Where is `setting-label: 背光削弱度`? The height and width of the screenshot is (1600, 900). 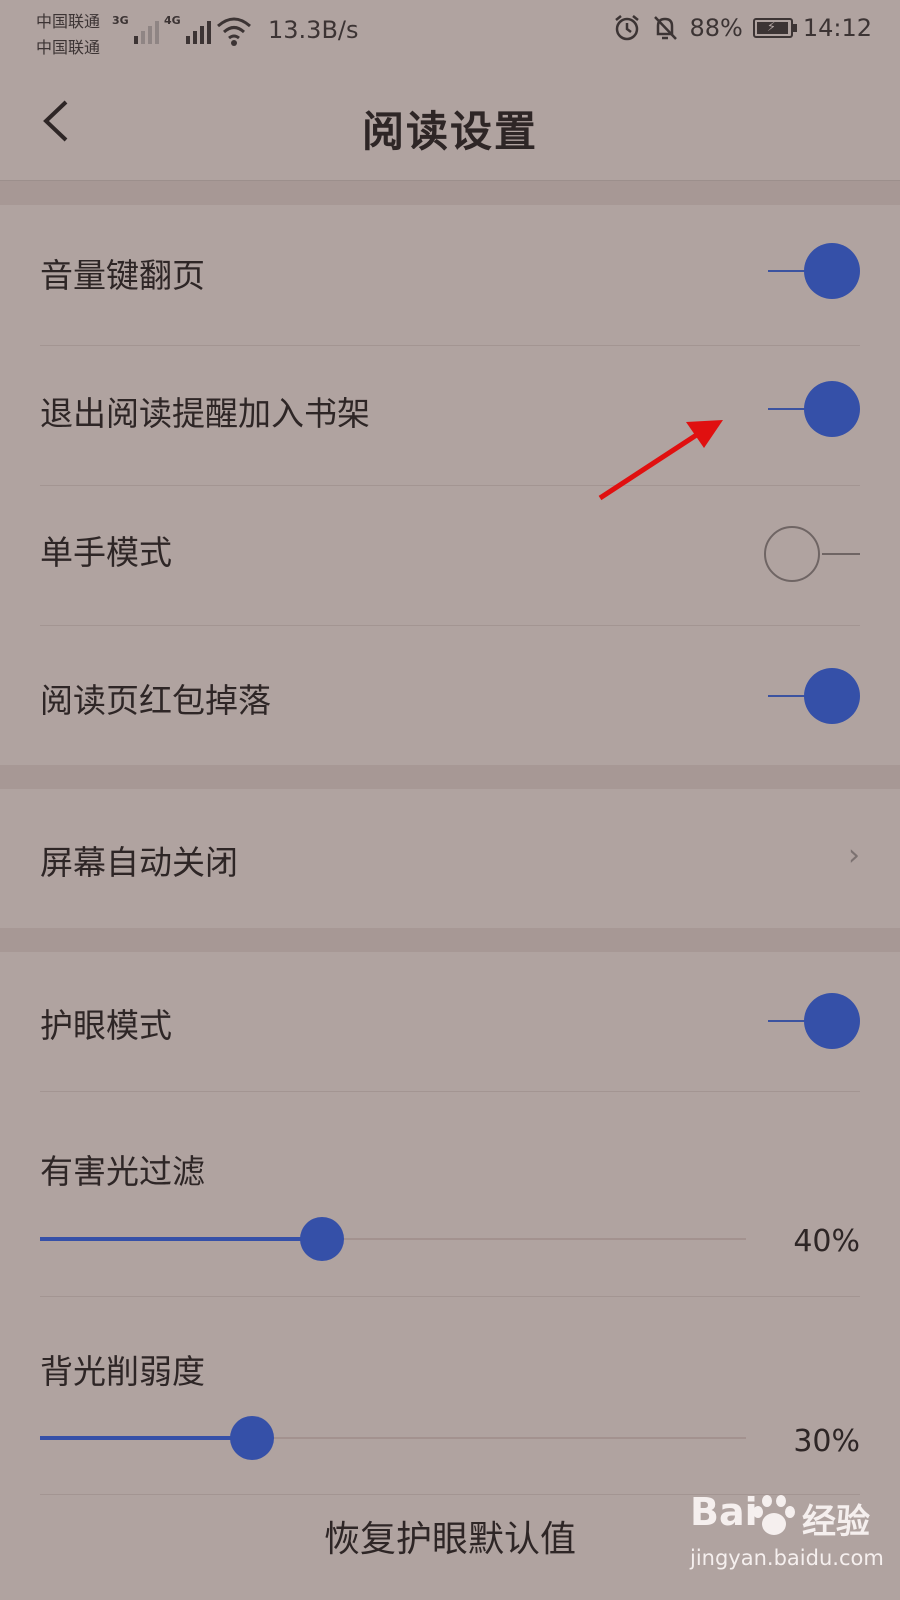 setting-label: 背光削弱度 is located at coordinates (122, 1371).